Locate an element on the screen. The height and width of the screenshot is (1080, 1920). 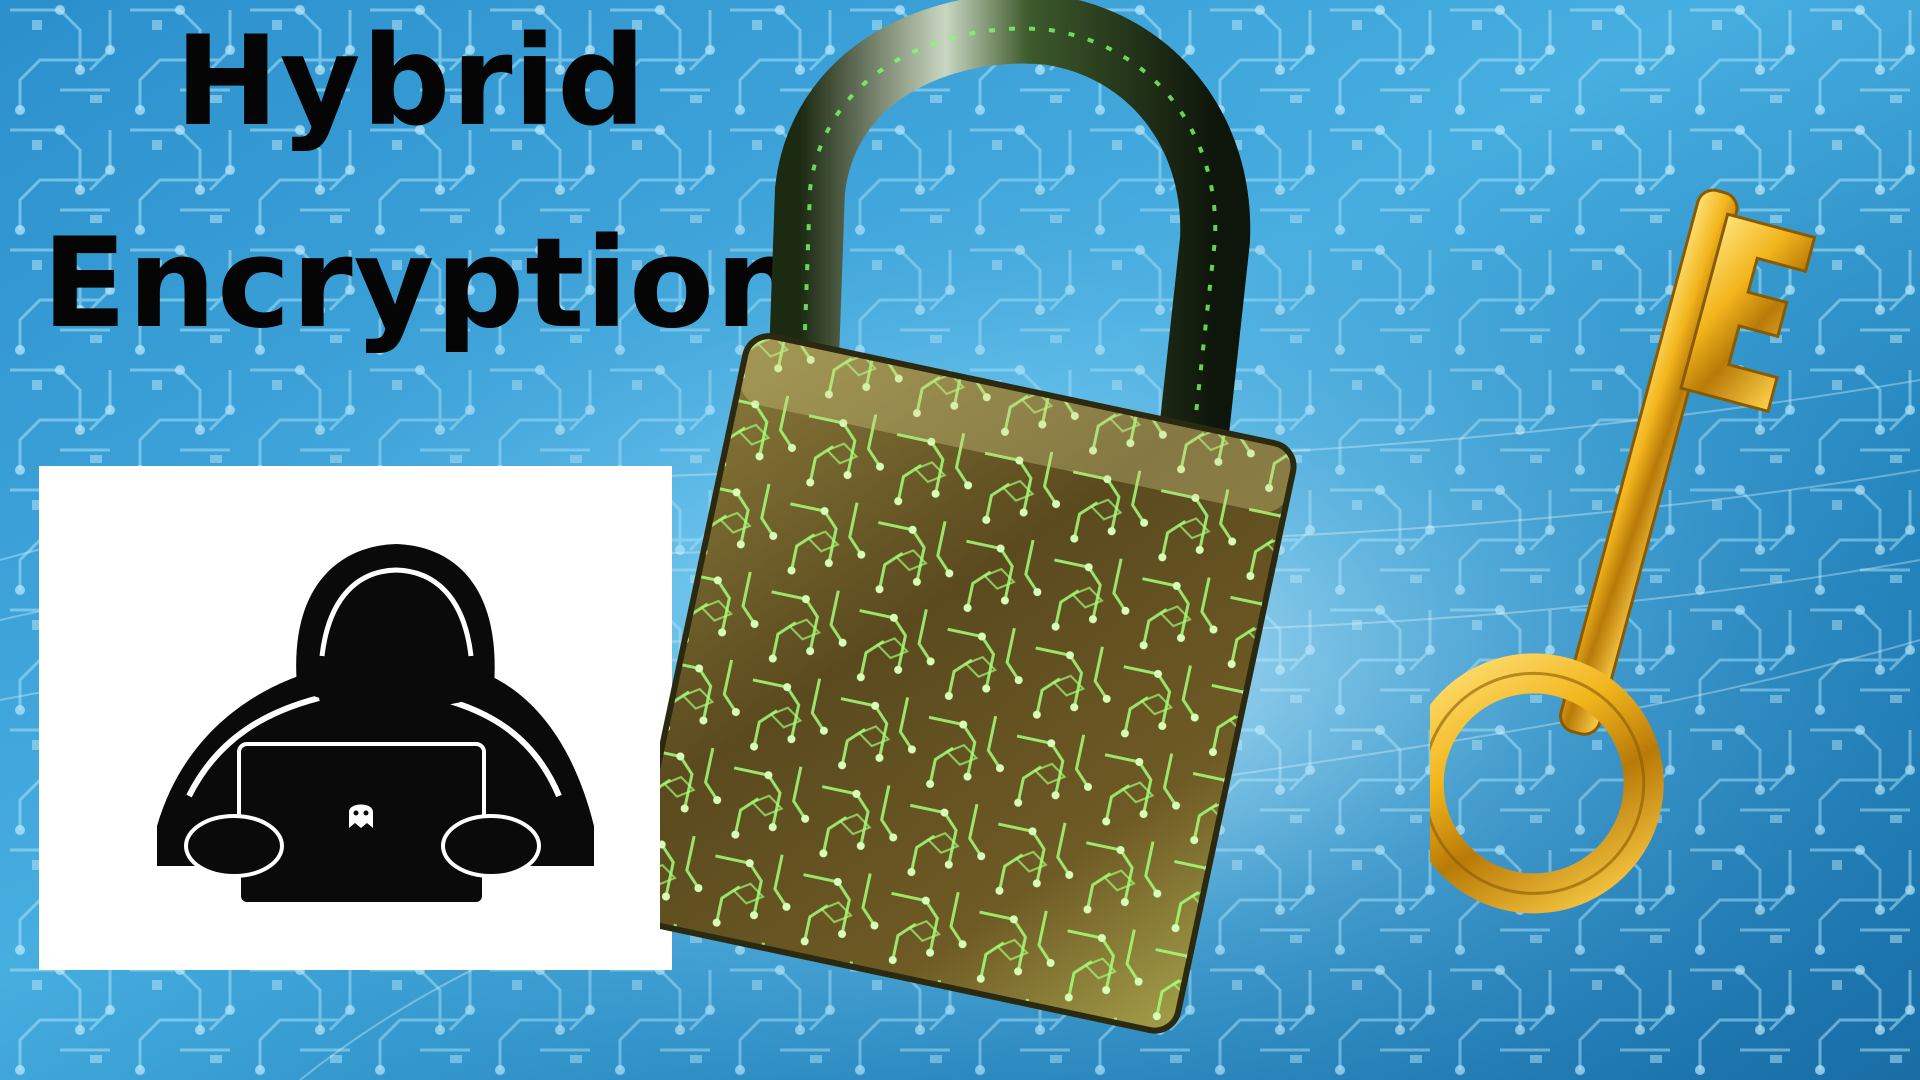
title-line-1: Hybrid is located at coordinates (411, 82).